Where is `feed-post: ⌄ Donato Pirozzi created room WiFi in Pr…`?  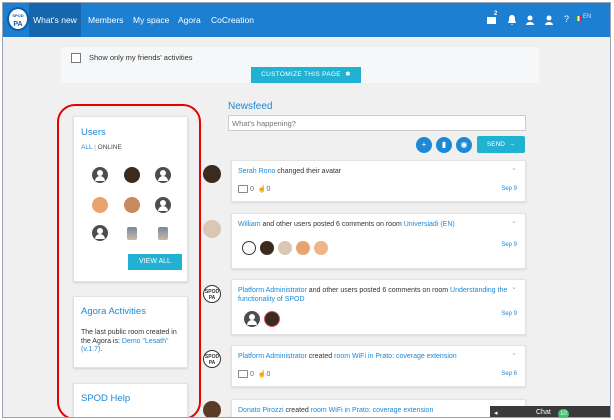 feed-post: ⌄ Donato Pirozzi created room WiFi in Pr… is located at coordinates (378, 408).